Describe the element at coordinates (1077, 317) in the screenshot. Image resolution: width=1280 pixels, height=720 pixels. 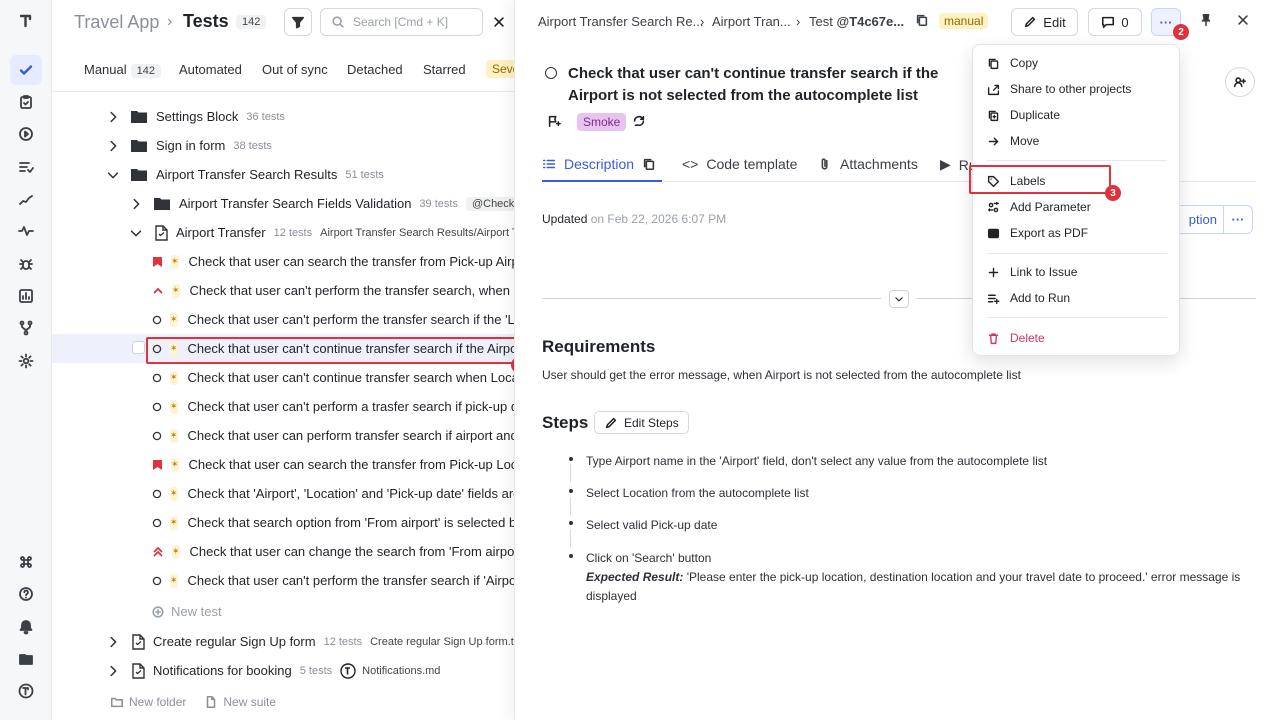
I see `menu-separator` at that location.